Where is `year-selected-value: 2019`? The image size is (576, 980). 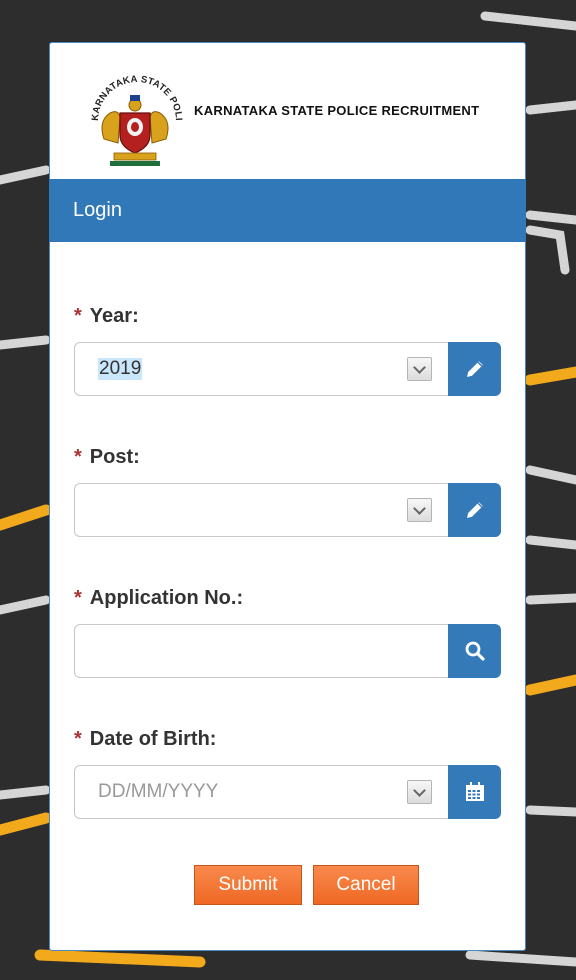
year-selected-value: 2019 is located at coordinates (120, 369).